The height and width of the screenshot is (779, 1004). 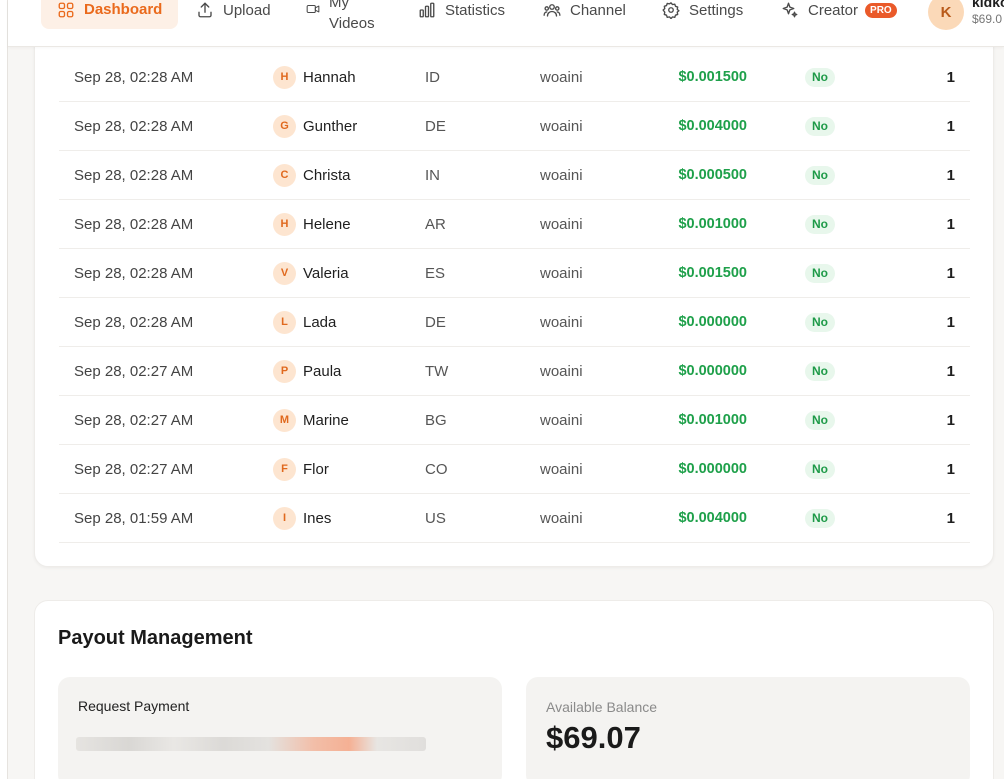 I want to click on nav-statistics-label: Statistics, so click(x=475, y=10).